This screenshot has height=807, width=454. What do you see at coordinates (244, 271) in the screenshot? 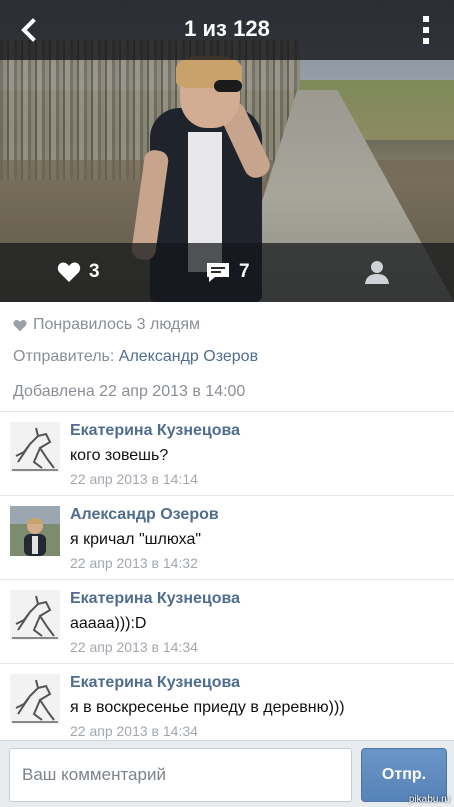
I see `comments-count: 7` at bounding box center [244, 271].